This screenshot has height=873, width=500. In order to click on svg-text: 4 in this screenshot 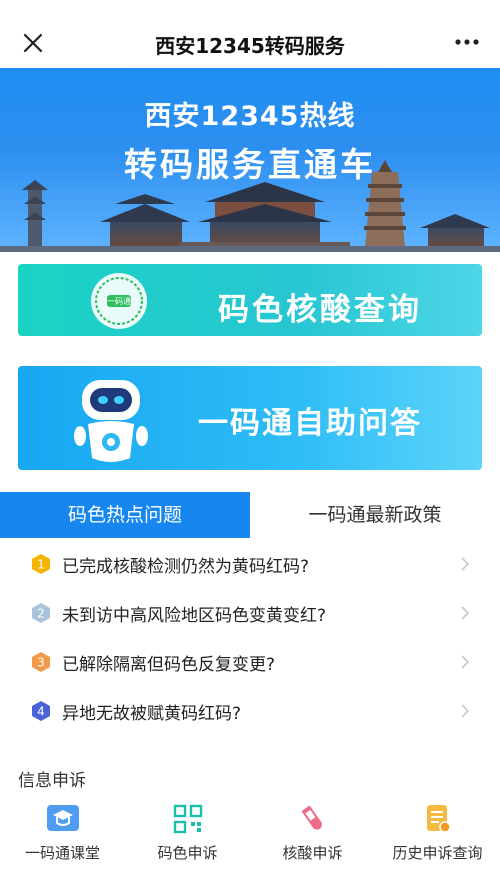, I will do `click(41, 712)`.